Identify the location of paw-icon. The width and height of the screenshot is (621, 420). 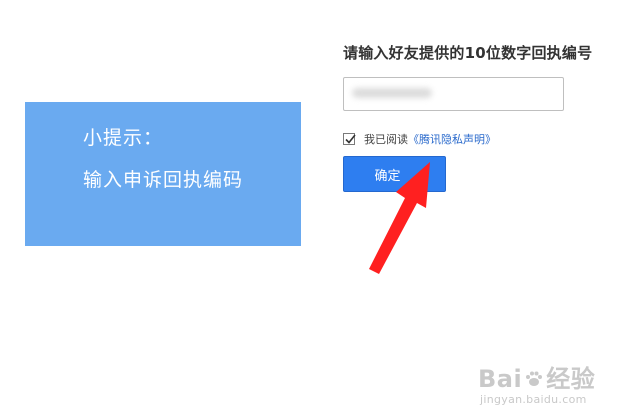
(534, 378).